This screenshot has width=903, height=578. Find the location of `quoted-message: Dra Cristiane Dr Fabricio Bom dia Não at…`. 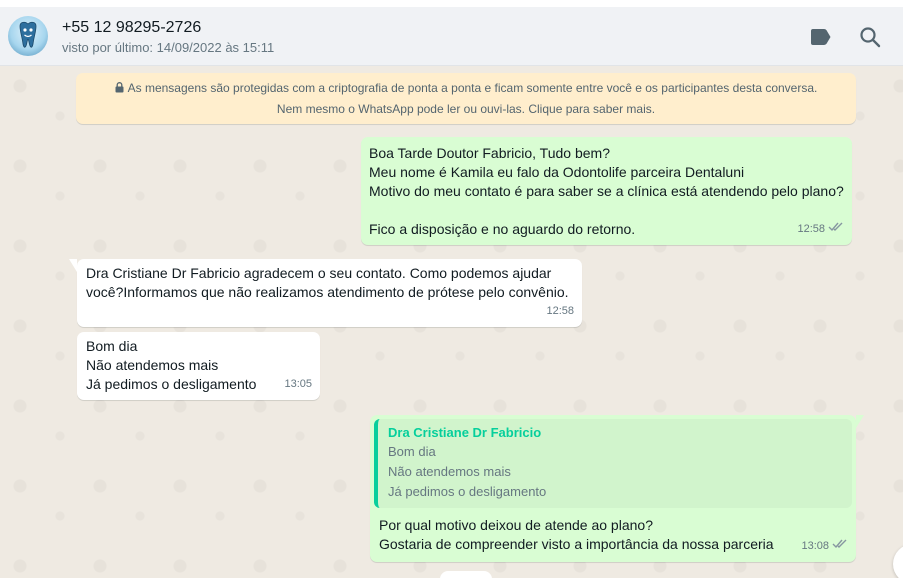

quoted-message: Dra Cristiane Dr Fabricio Bom dia Não at… is located at coordinates (613, 463).